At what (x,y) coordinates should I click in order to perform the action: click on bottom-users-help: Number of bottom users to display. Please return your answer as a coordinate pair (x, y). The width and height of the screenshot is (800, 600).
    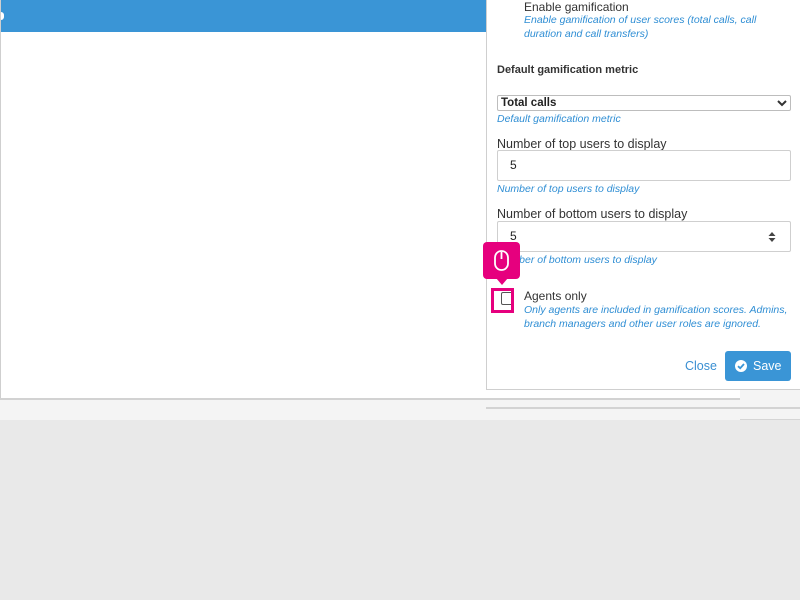
    Looking at the image, I should click on (577, 260).